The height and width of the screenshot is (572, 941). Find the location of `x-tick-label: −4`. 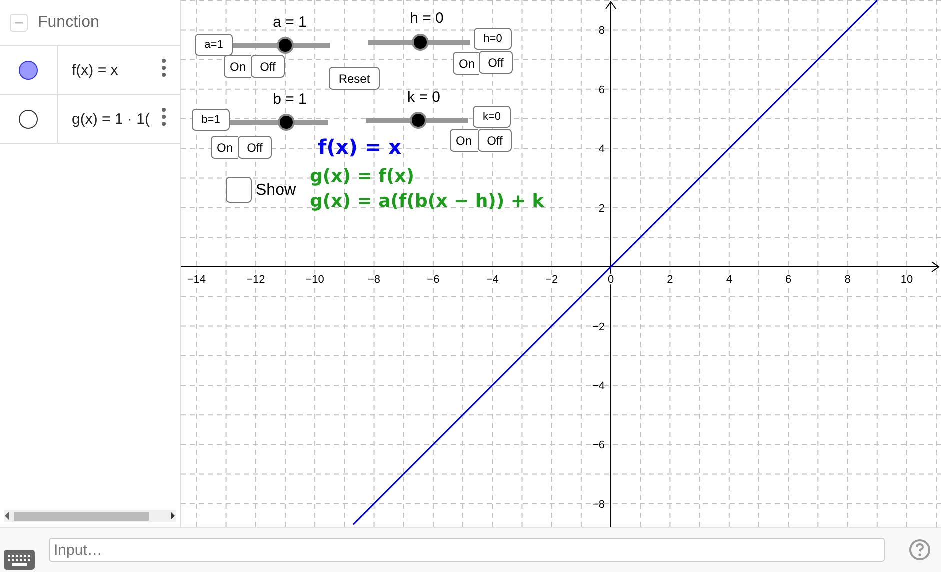

x-tick-label: −4 is located at coordinates (492, 280).